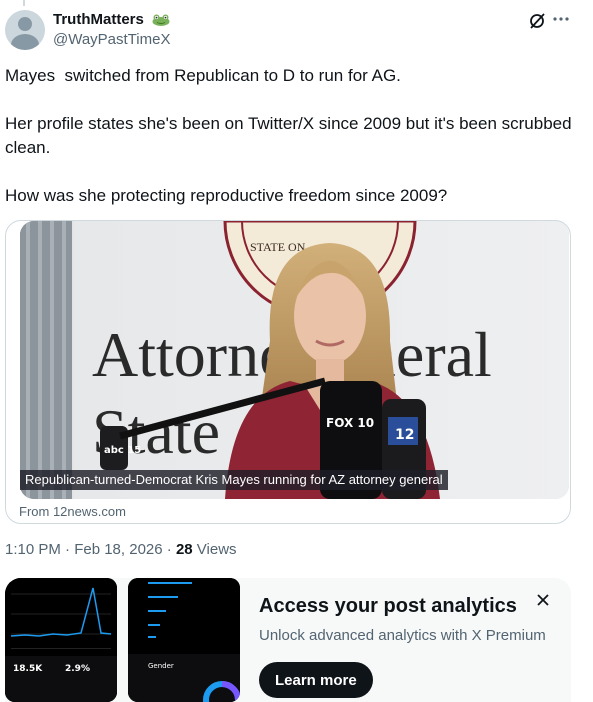  I want to click on views-count: 28, so click(184, 549).